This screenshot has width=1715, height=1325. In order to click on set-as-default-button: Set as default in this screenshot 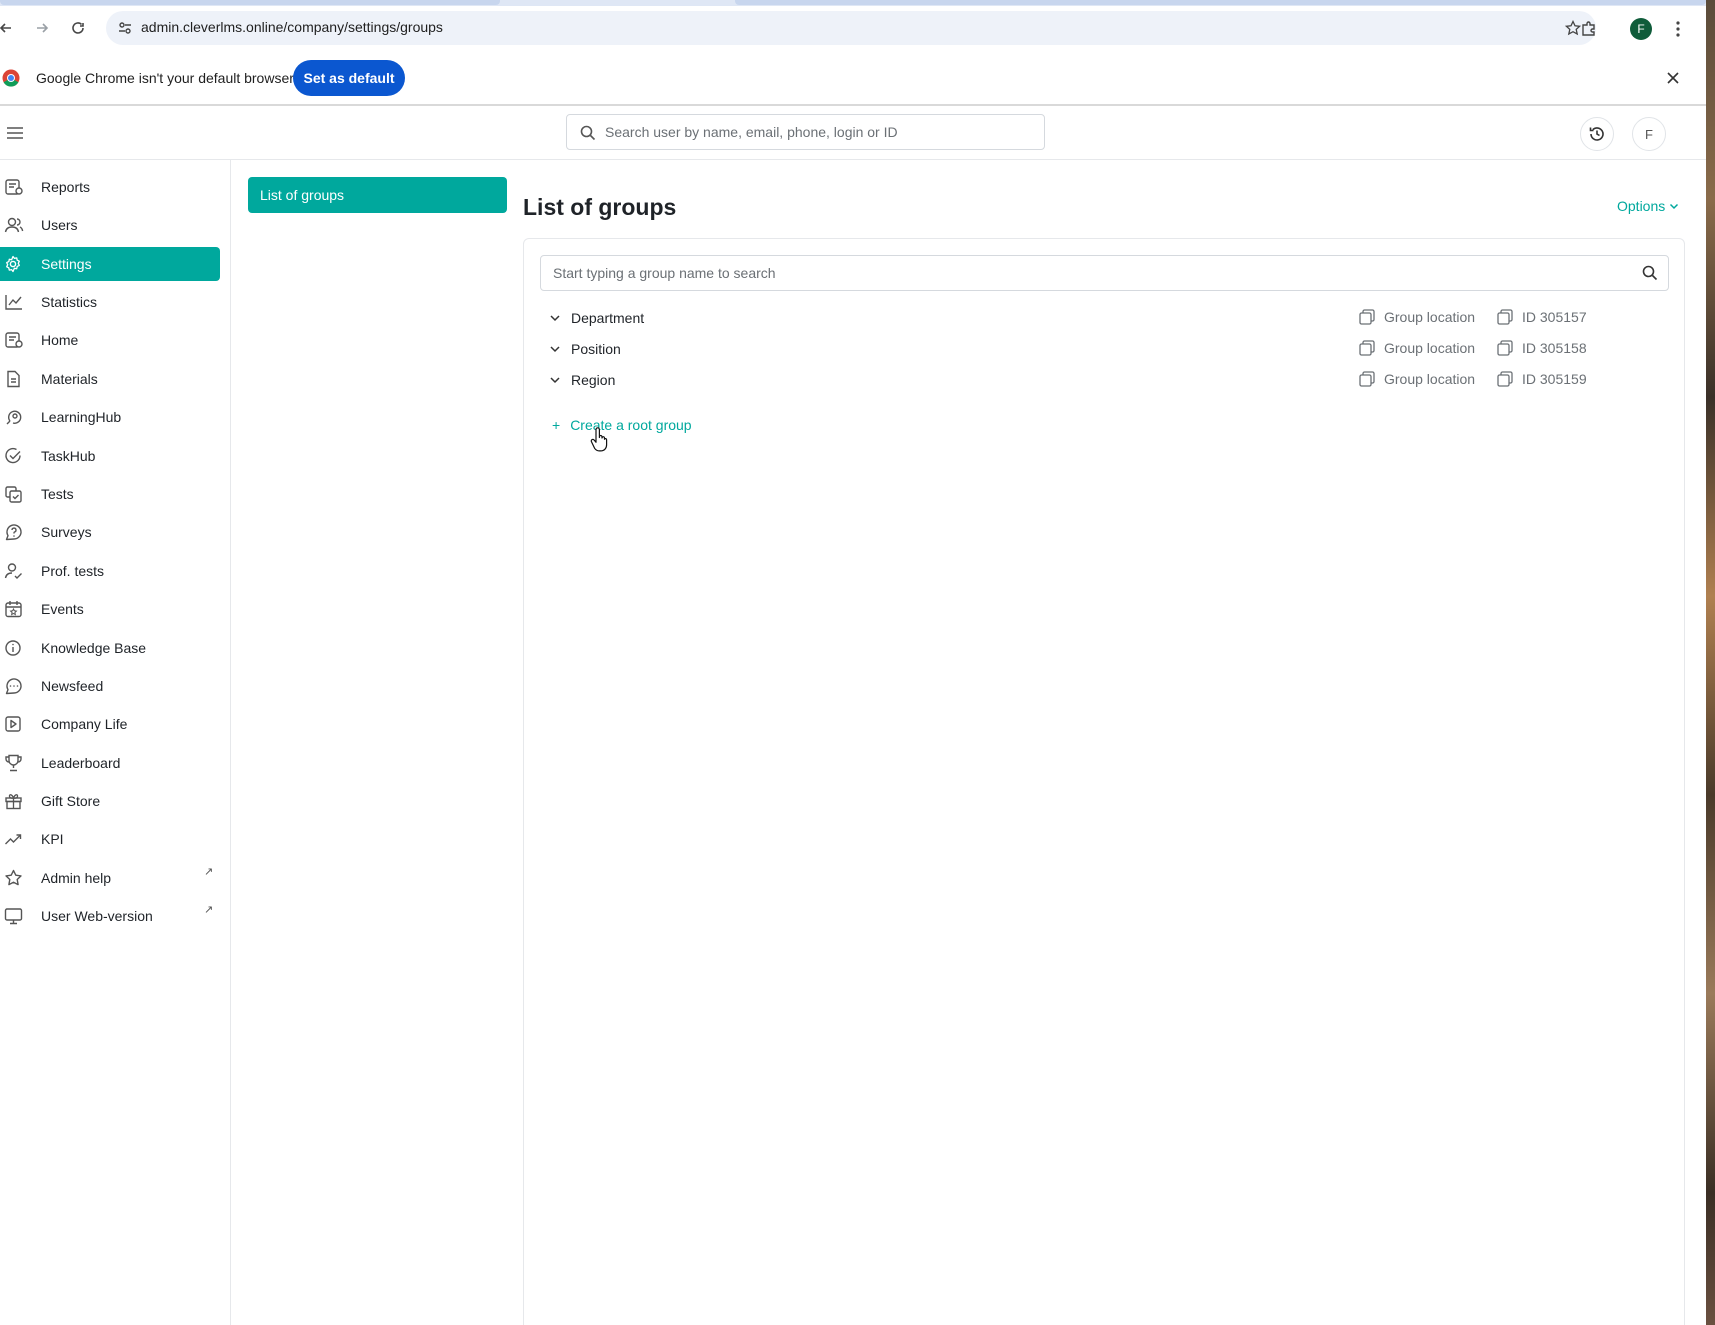, I will do `click(349, 78)`.